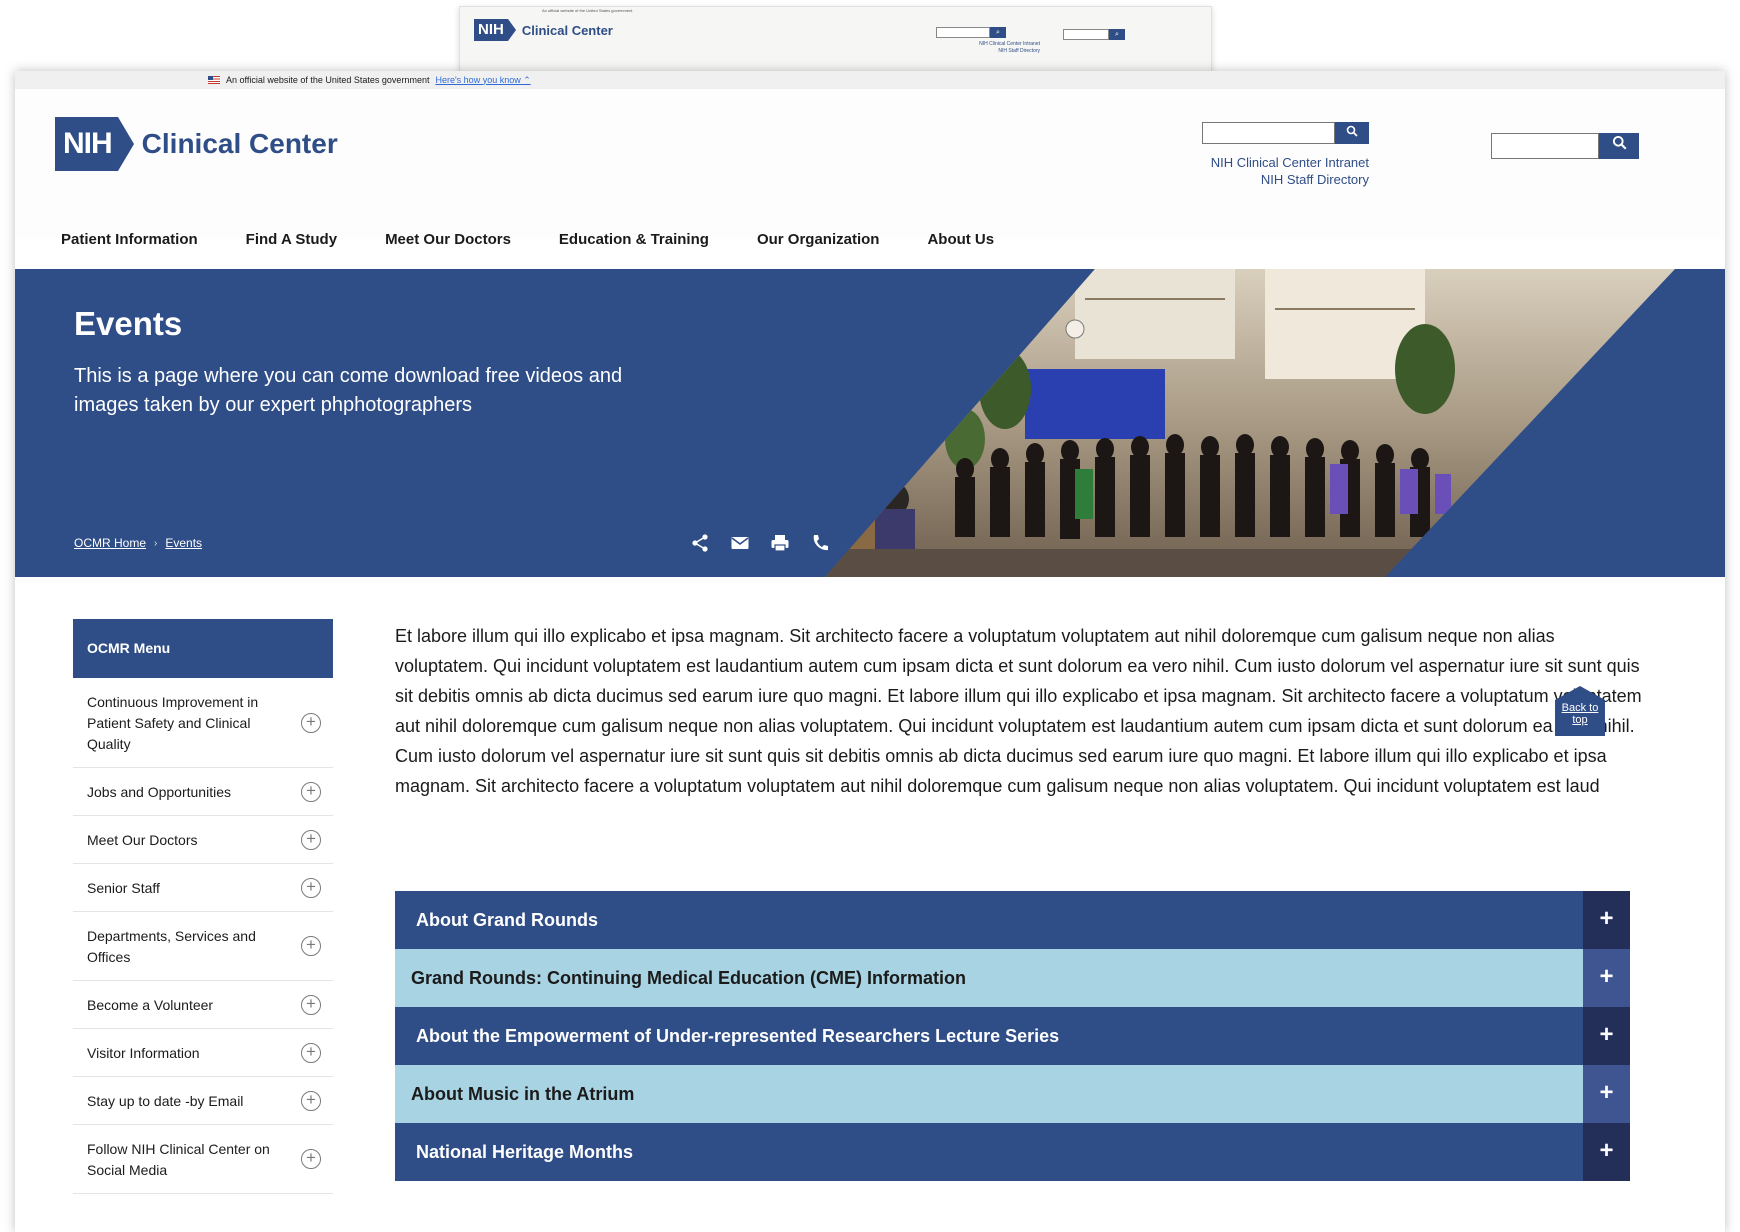 This screenshot has width=1740, height=1232. Describe the element at coordinates (1272, 162) in the screenshot. I see `intranet-link: NIH Clinical Center Intranet` at that location.